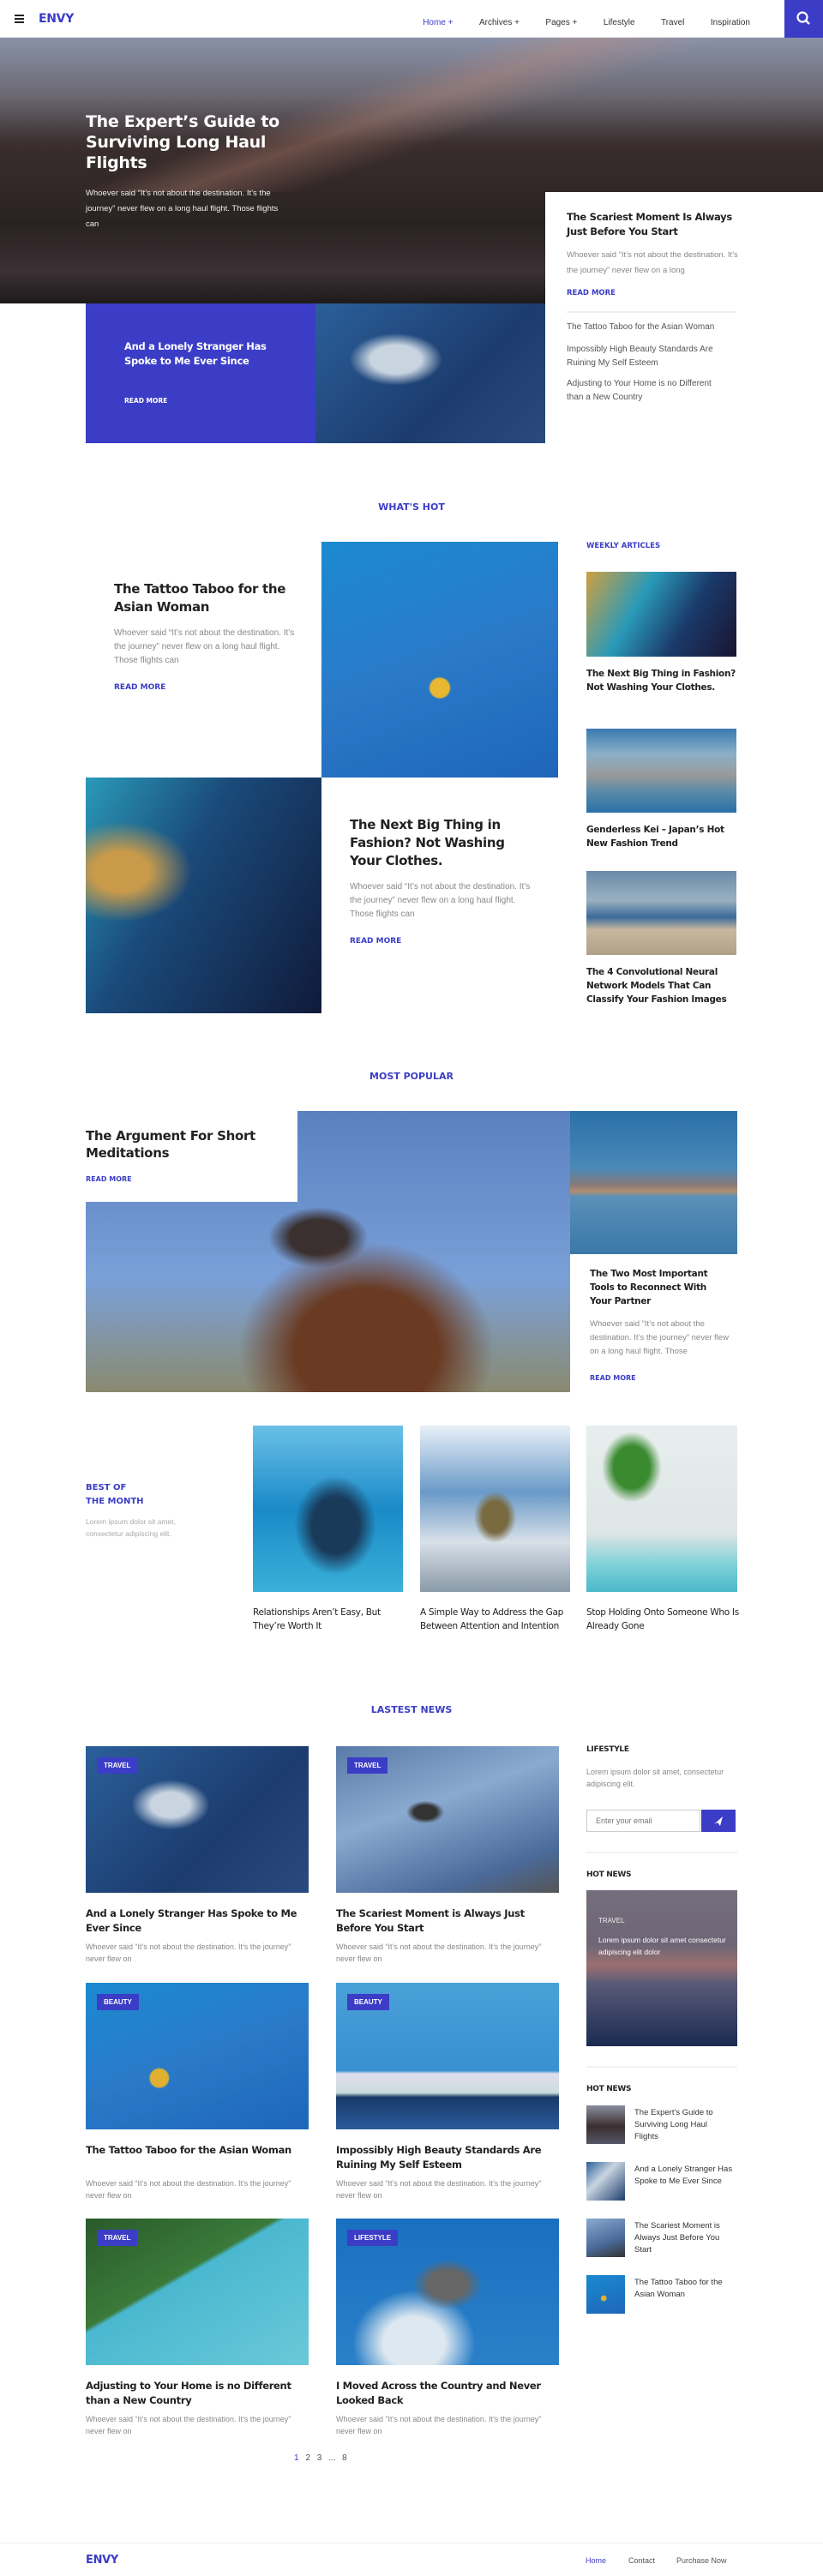  Describe the element at coordinates (623, 546) in the screenshot. I see `weekly-articles-heading: WEEKLY ARTICLES` at that location.